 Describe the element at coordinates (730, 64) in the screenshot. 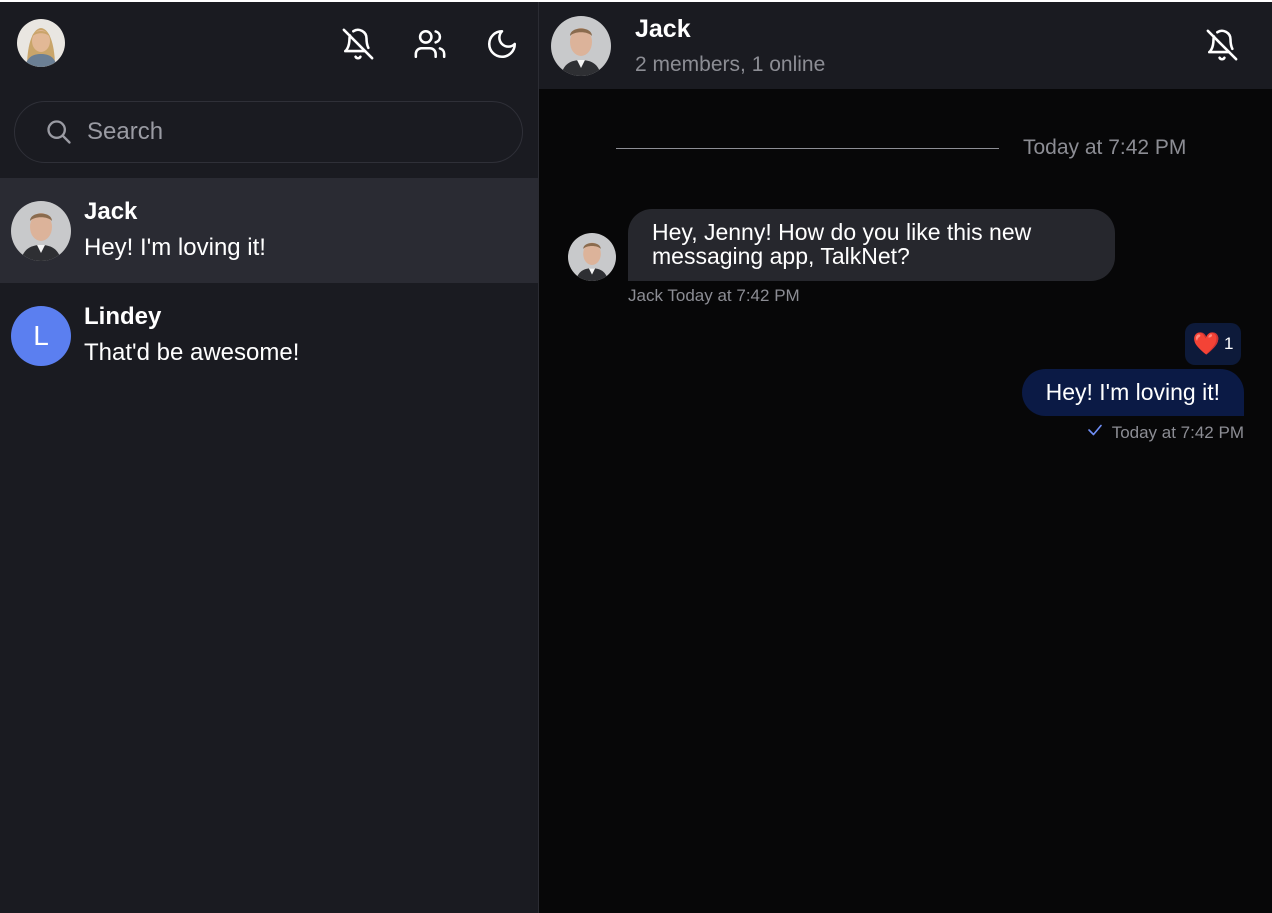

I see `chat-member-count: 2 members, 1 online` at that location.